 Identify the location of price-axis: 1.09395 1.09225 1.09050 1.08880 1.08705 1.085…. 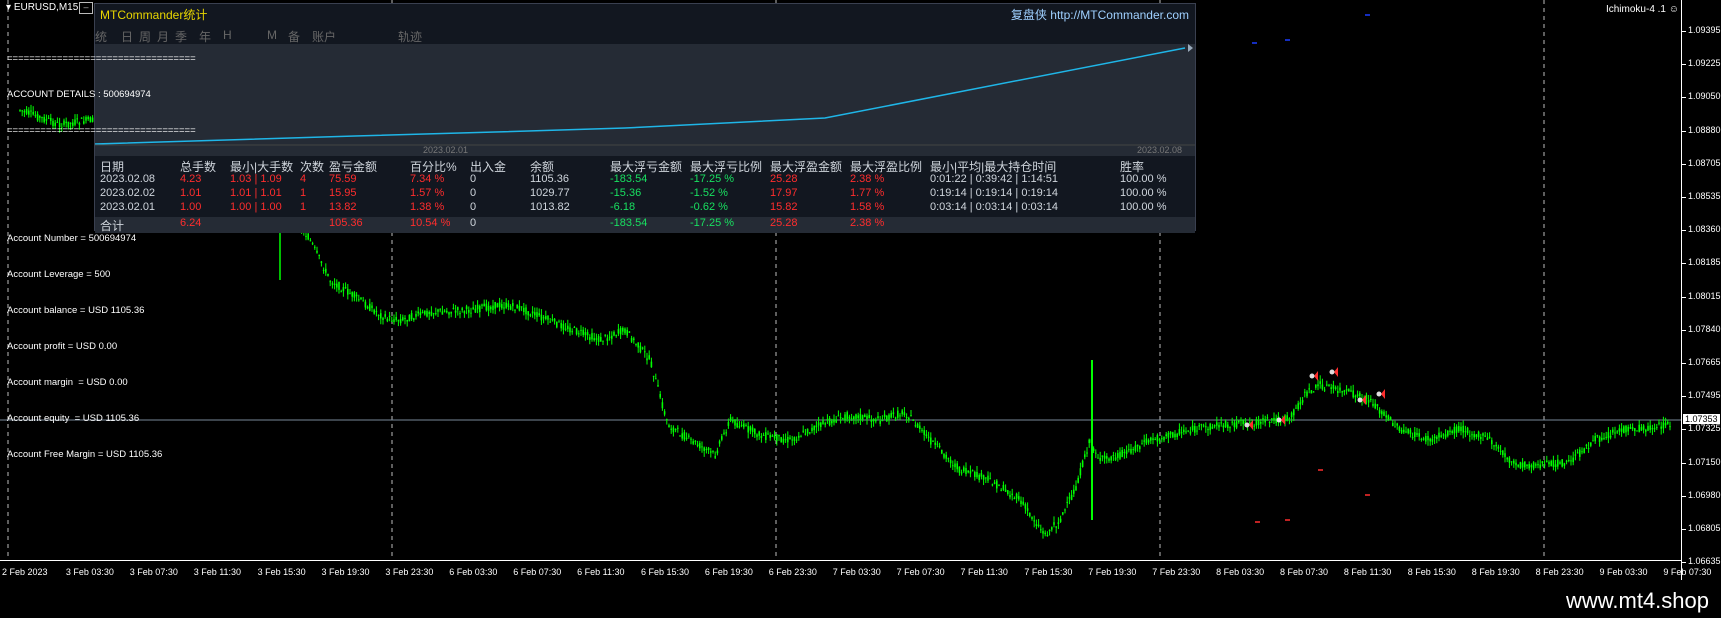
(1701, 290).